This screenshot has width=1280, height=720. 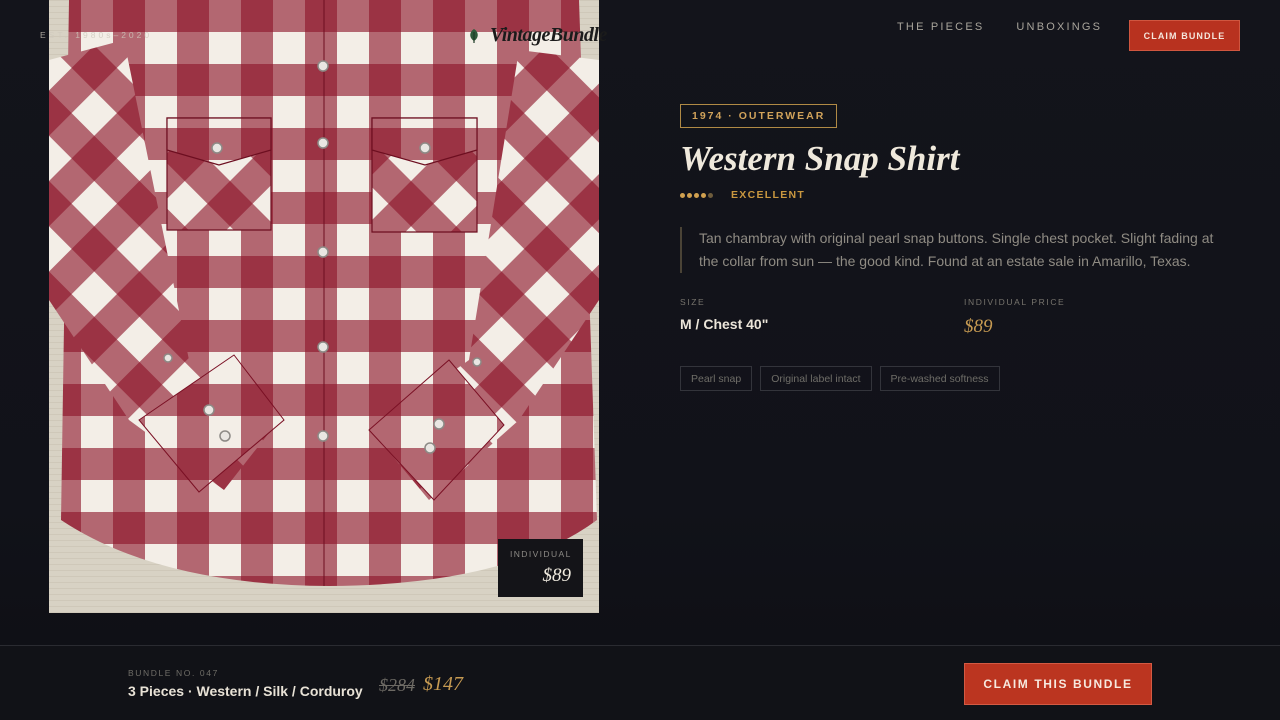 What do you see at coordinates (759, 116) in the screenshot?
I see `era-category-badge: 1974 · OUTERWEAR` at bounding box center [759, 116].